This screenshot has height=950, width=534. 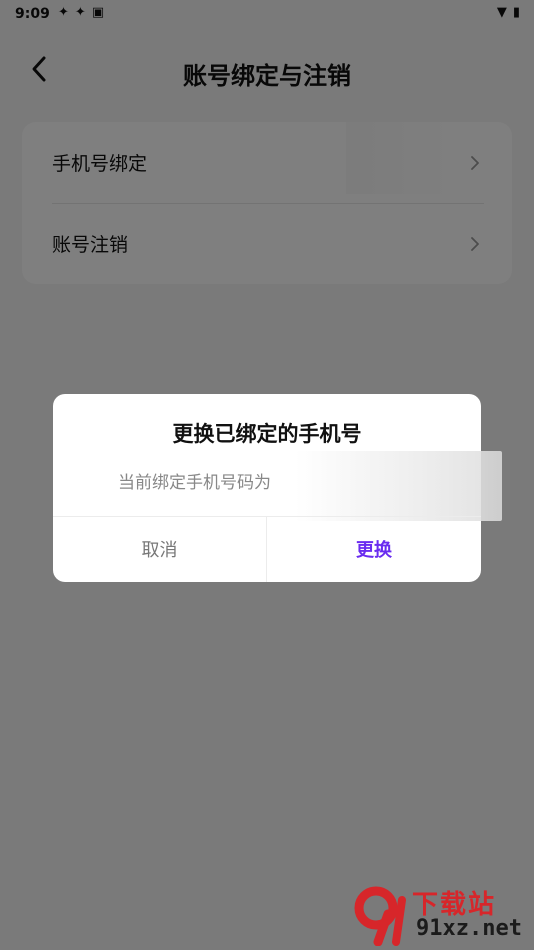 What do you see at coordinates (194, 483) in the screenshot?
I see `dialog-message: 当前绑定手机号码为` at bounding box center [194, 483].